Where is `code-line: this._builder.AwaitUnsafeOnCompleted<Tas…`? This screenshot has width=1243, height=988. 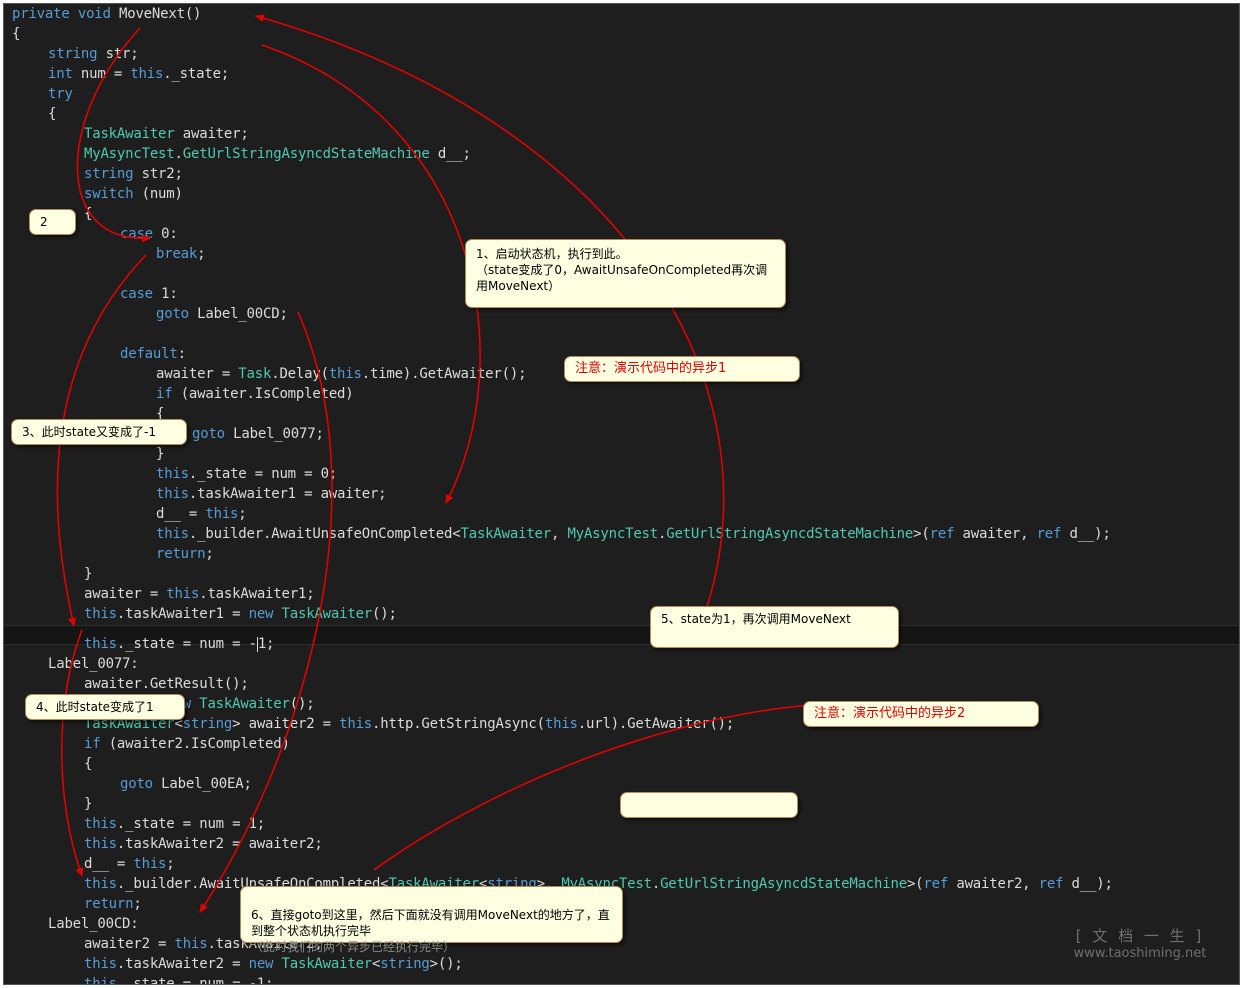 code-line: this._builder.AwaitUnsafeOnCompleted<Tas… is located at coordinates (633, 534).